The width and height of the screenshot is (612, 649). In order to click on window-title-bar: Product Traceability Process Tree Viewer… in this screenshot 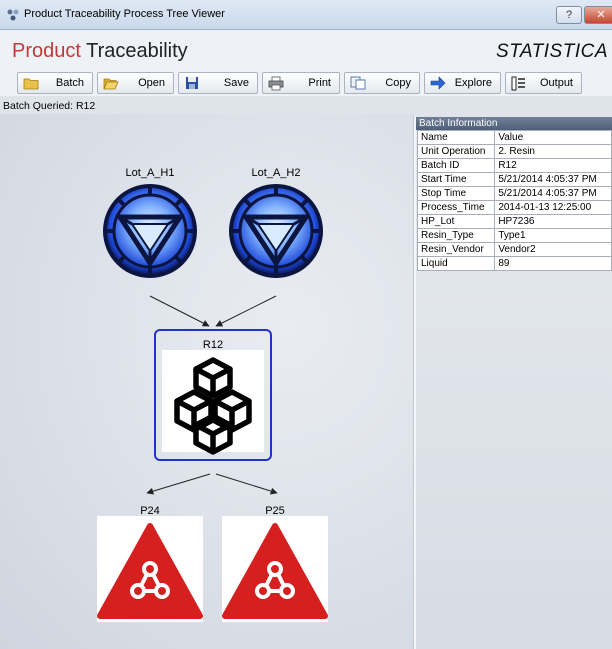, I will do `click(306, 15)`.